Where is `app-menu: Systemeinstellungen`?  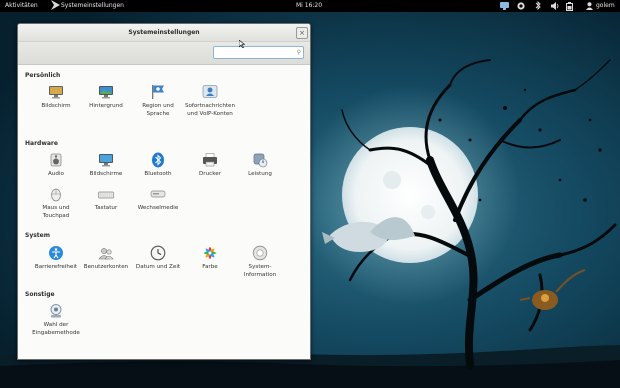
app-menu: Systemeinstellungen is located at coordinates (92, 6).